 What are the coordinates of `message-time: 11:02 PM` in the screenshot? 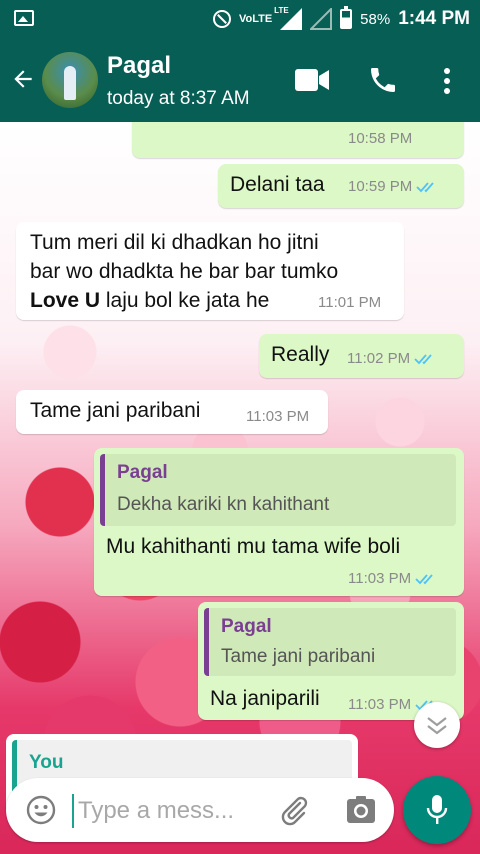 It's located at (391, 358).